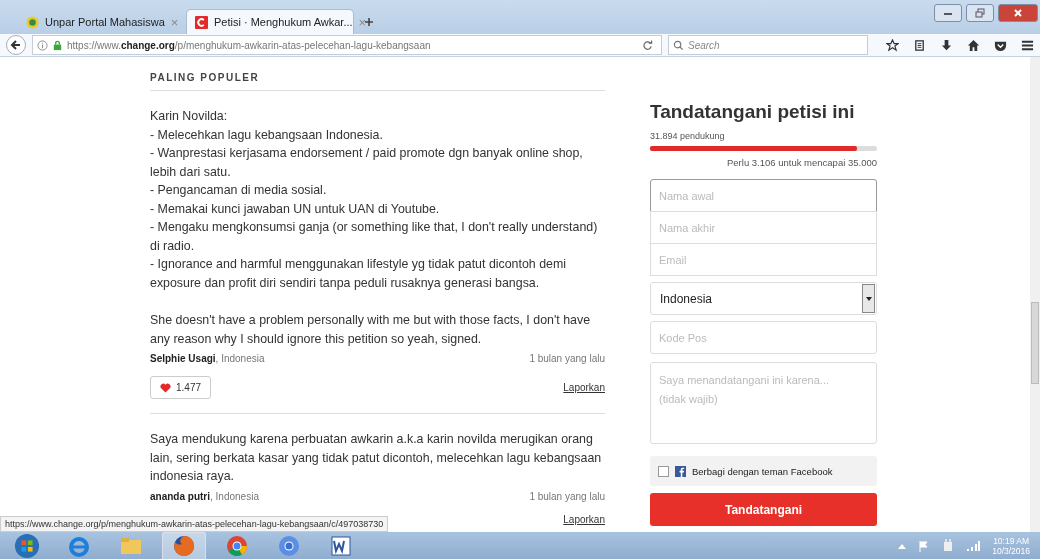 The height and width of the screenshot is (559, 1040). I want to click on minimize-icon, so click(948, 13).